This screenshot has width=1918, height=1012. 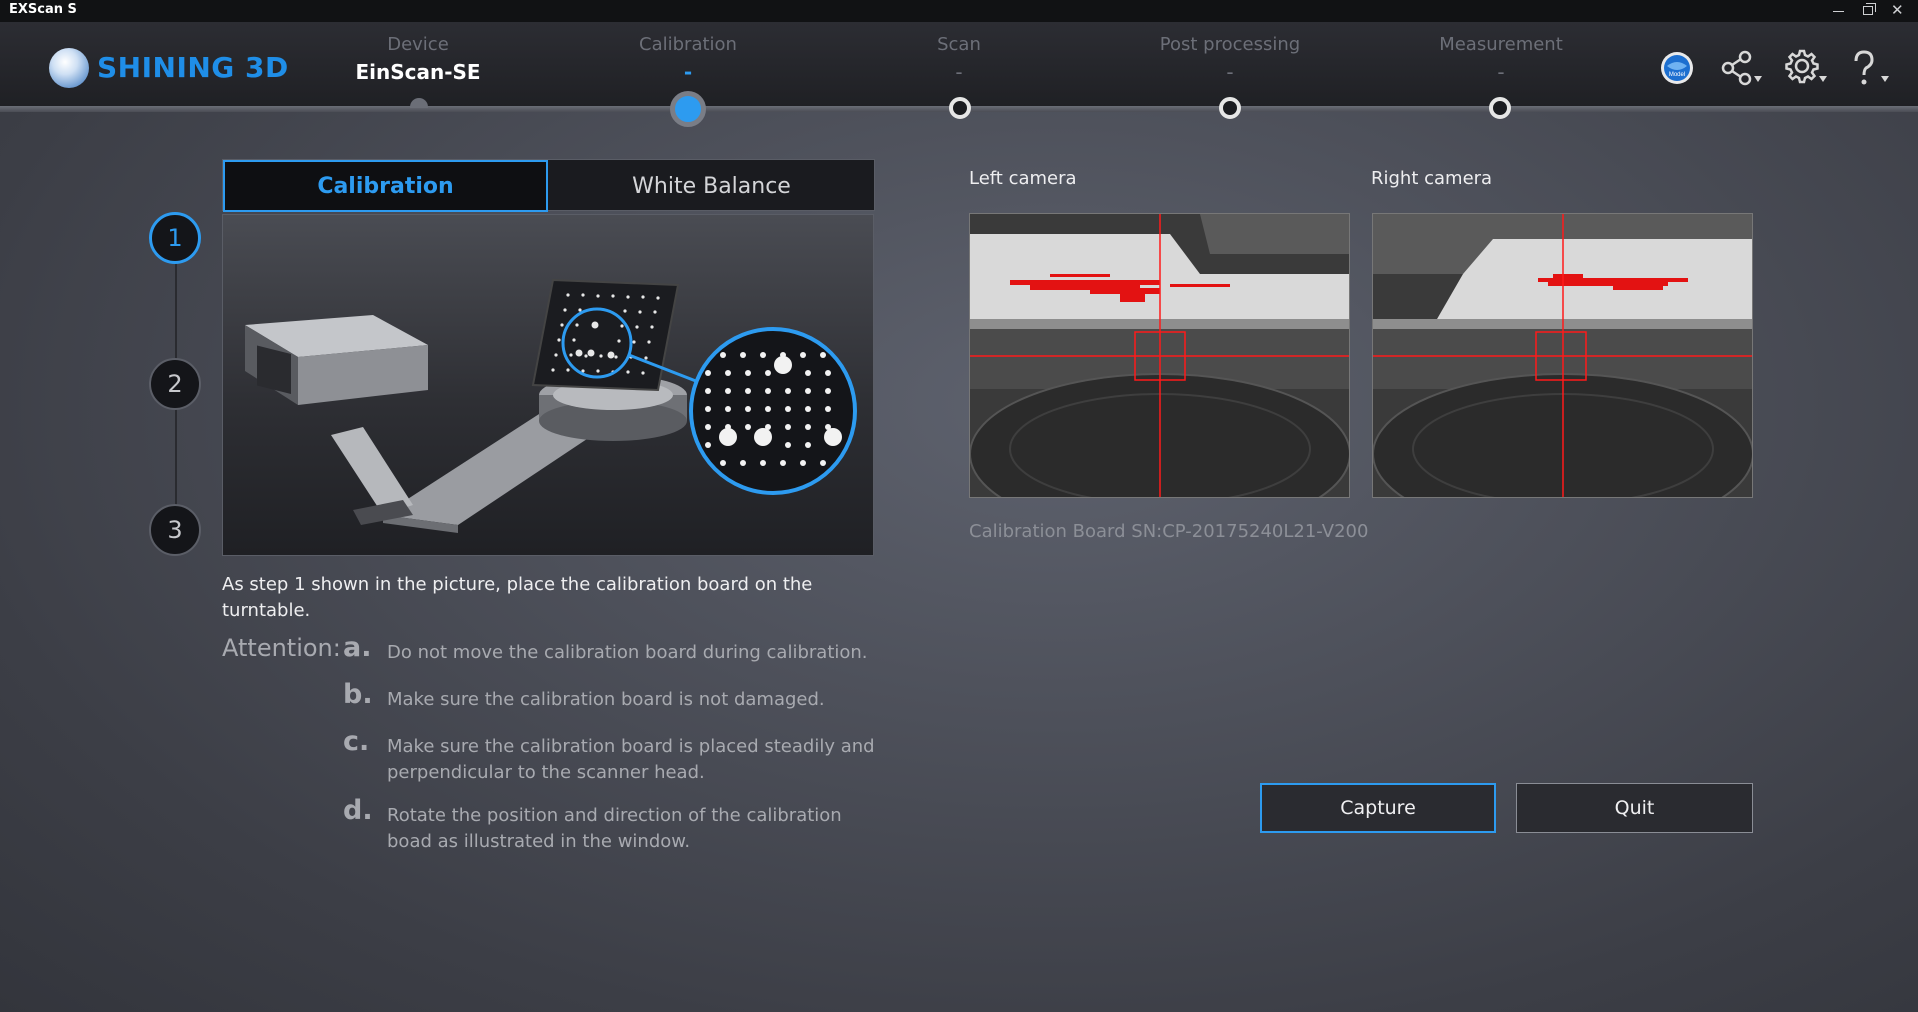 I want to click on minimize-button, so click(x=1839, y=11).